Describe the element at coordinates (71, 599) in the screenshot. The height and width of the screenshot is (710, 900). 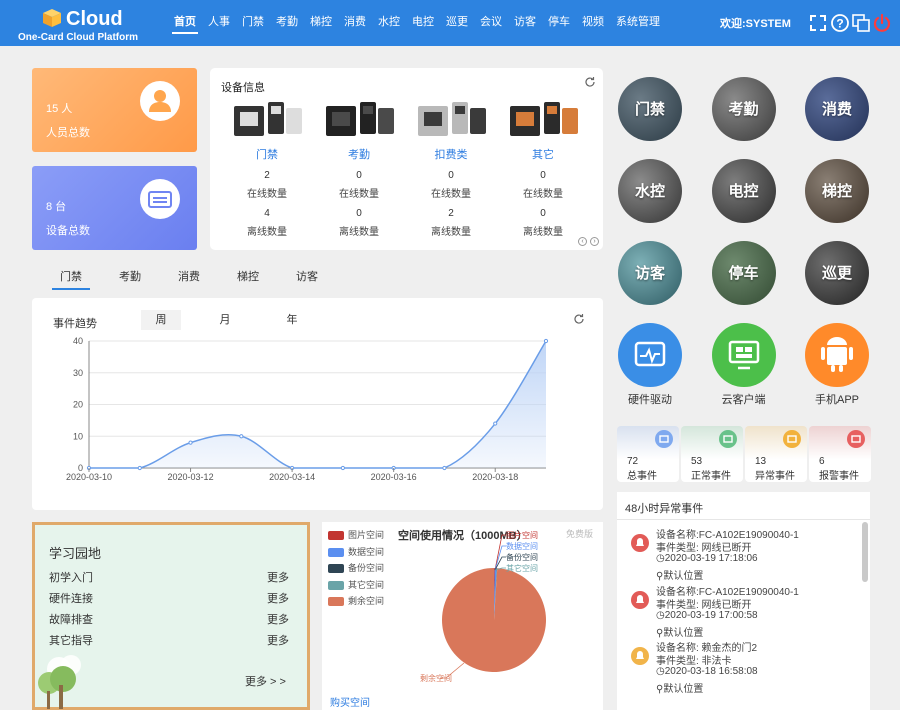
I see `study-item-label: 硬件连接` at that location.